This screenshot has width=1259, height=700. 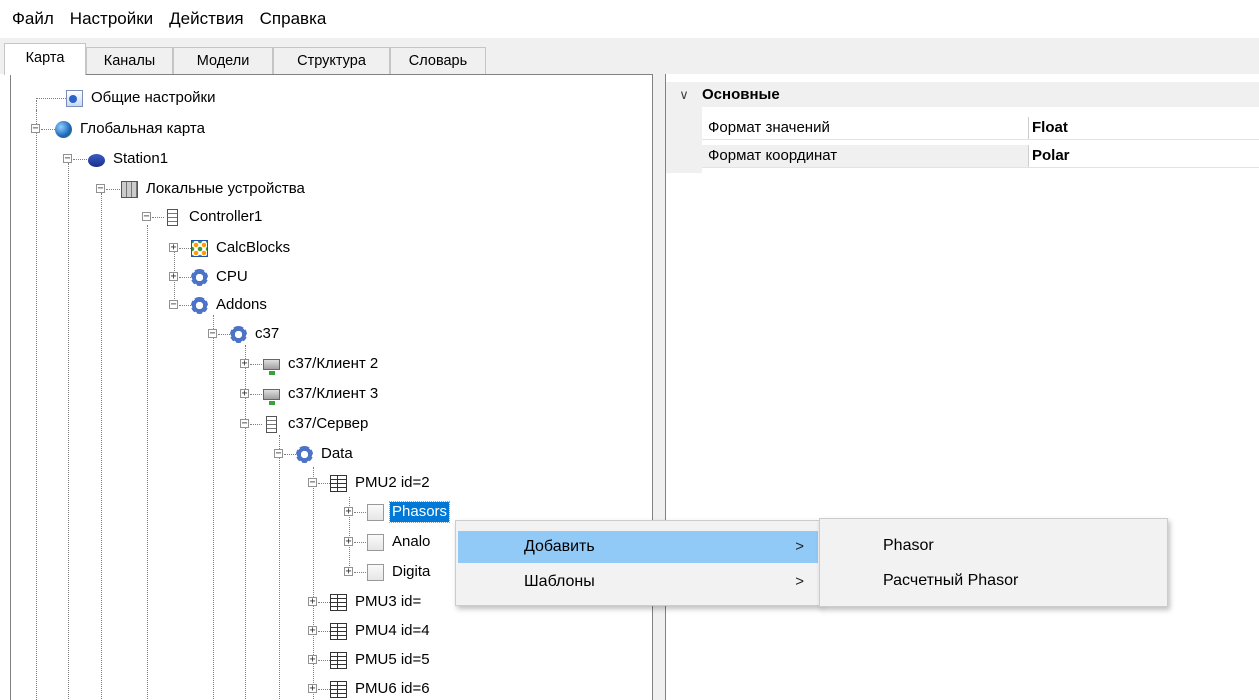 What do you see at coordinates (411, 571) in the screenshot?
I see `tree-node-label: Digita` at bounding box center [411, 571].